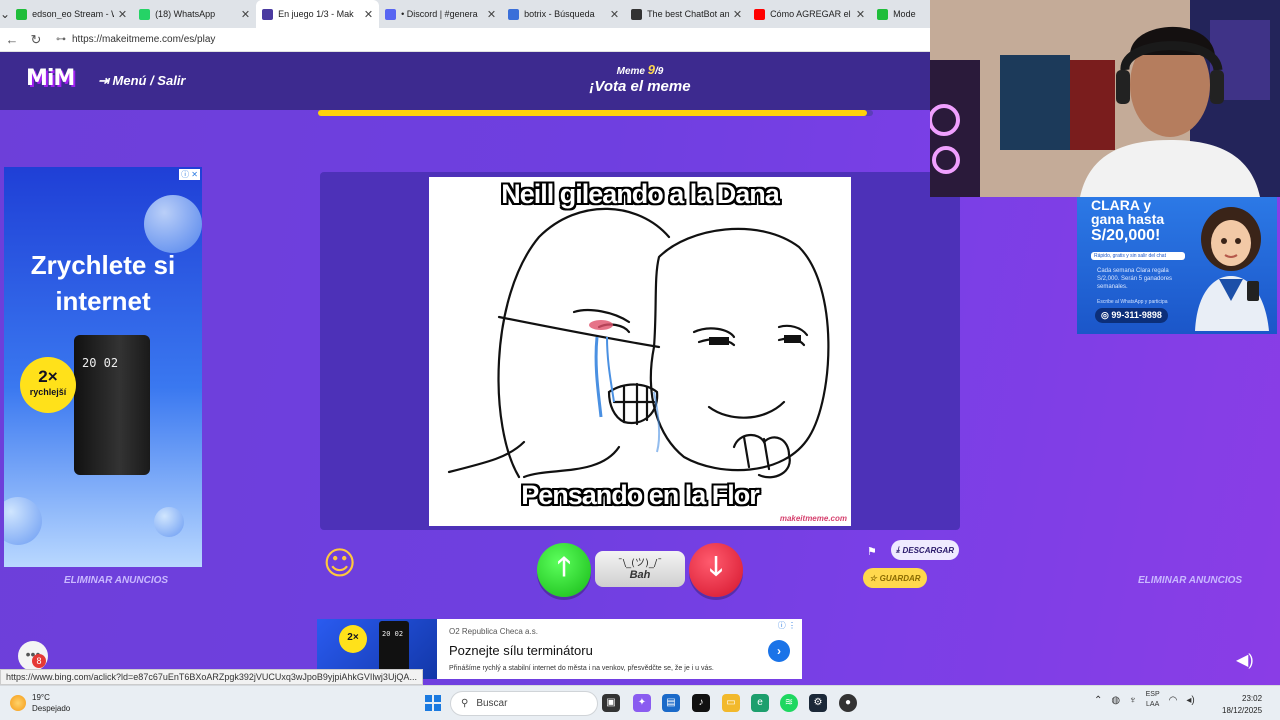 The image size is (1280, 720). What do you see at coordinates (185, 14) in the screenshot?
I see `tab-title: (18) WhatsApp` at bounding box center [185, 14].